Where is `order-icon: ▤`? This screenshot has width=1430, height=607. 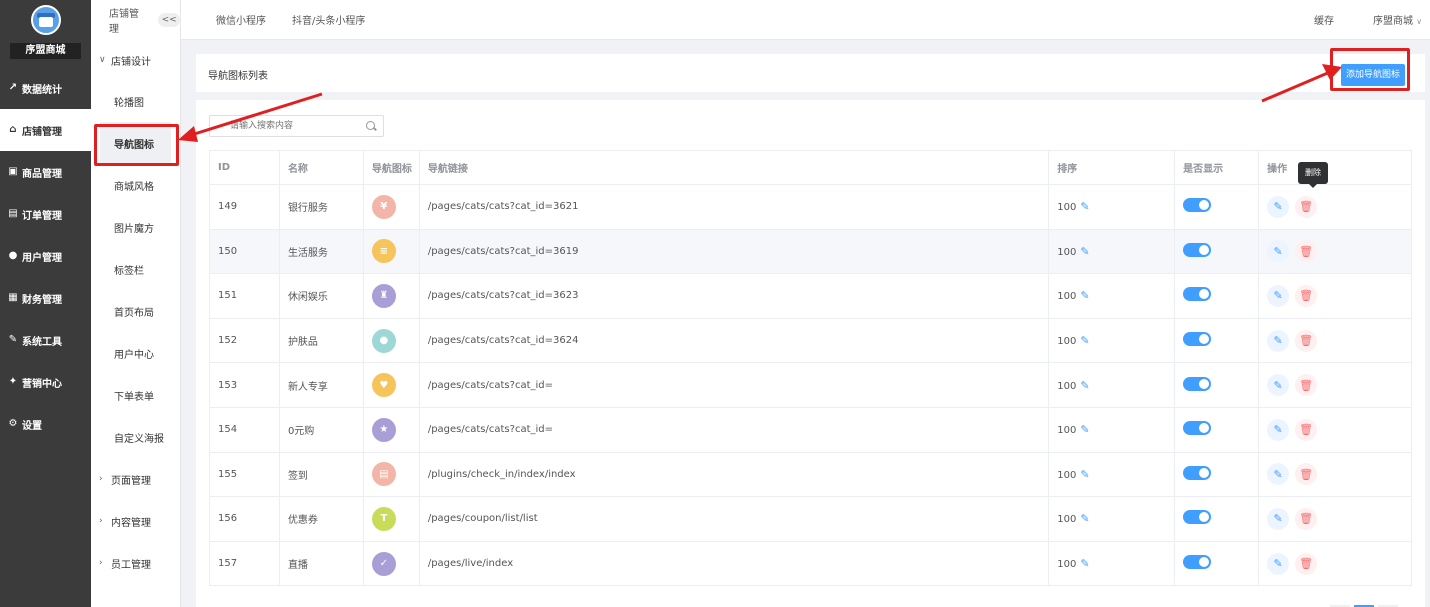
order-icon: ▤ is located at coordinates (13, 213).